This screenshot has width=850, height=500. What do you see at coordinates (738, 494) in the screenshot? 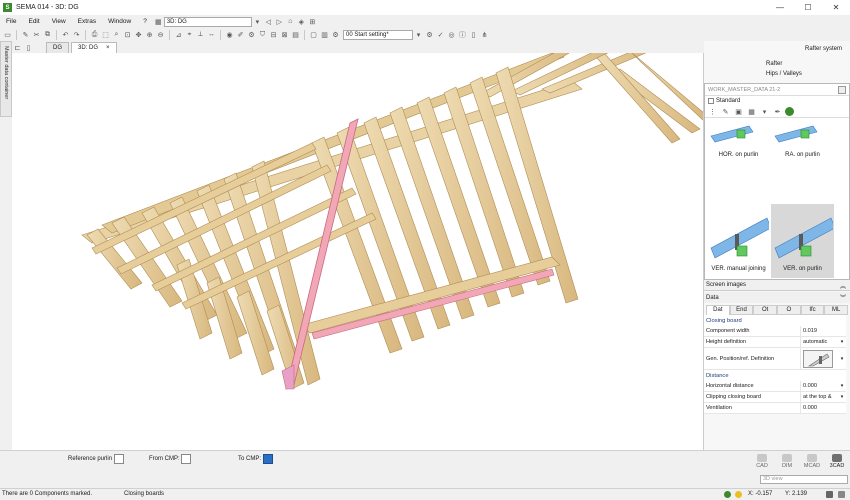
I see `eye-icon` at bounding box center [738, 494].